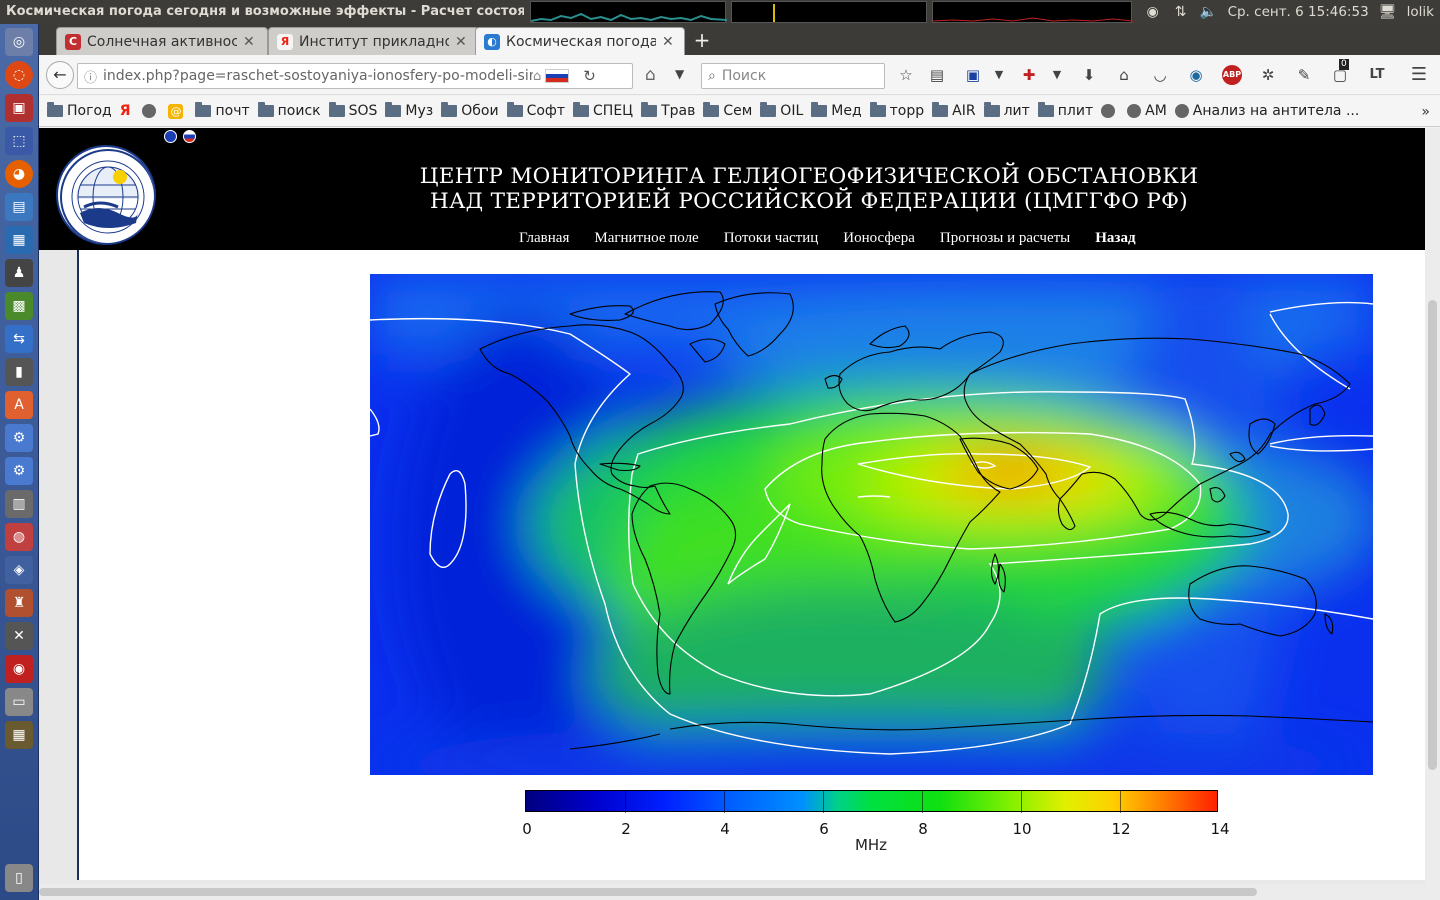  Describe the element at coordinates (1065, 110) in the screenshot. I see `bookmark-item: плит` at that location.